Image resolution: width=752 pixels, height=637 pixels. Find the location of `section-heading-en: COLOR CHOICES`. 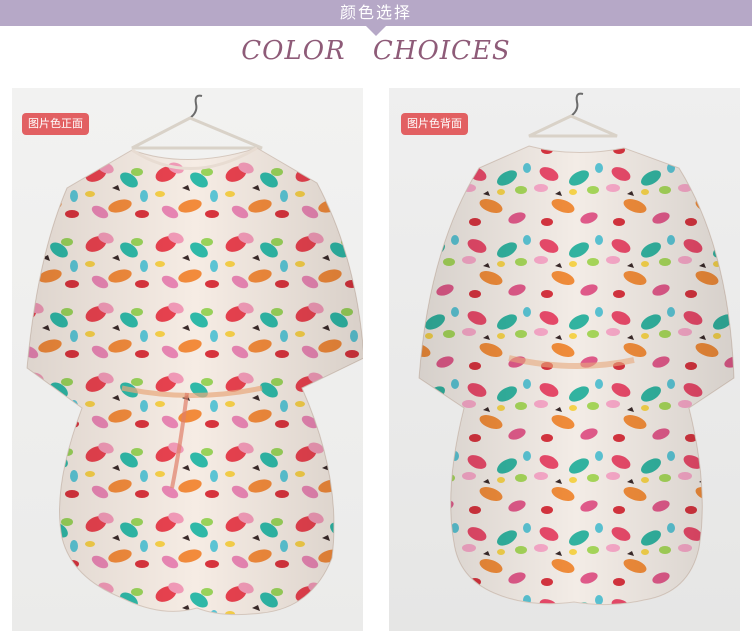

section-heading-en: COLOR CHOICES is located at coordinates (376, 51).